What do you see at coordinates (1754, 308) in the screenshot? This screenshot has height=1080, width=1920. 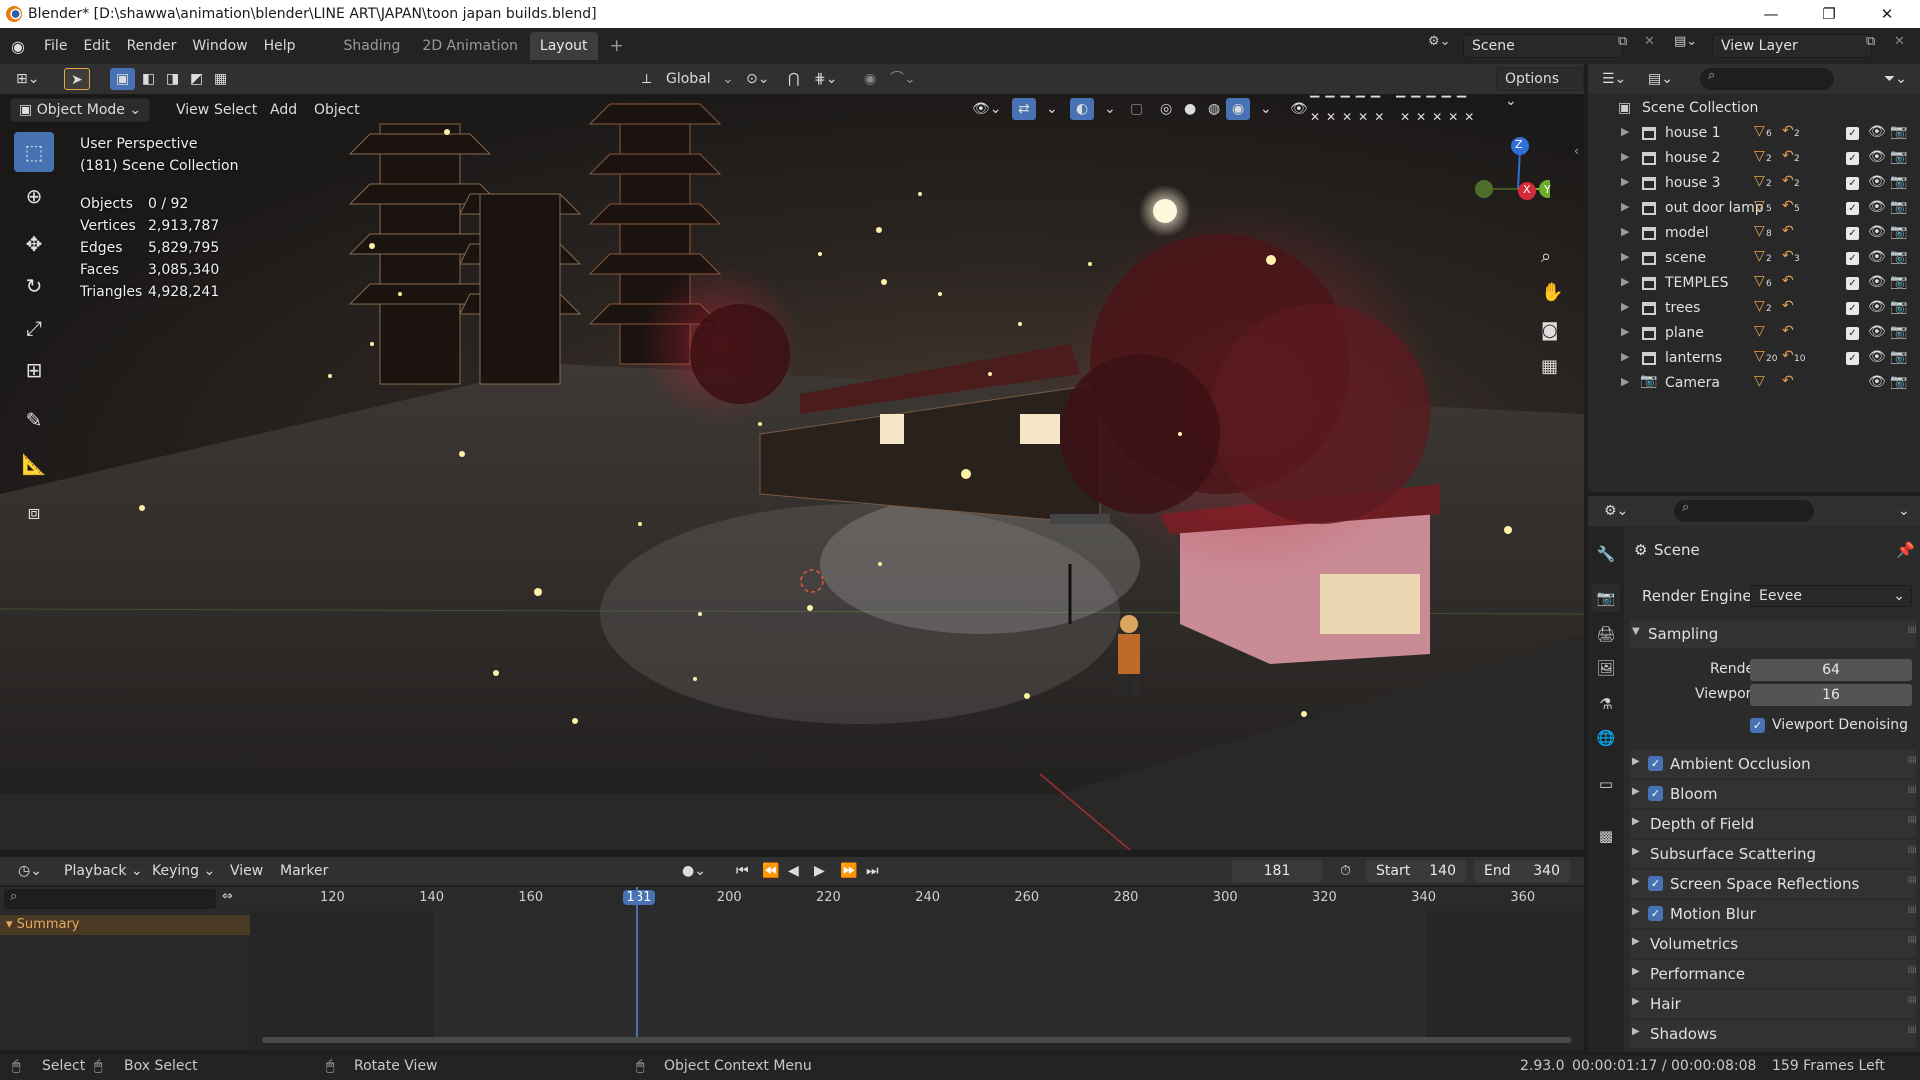 I see `outliner-item: ▶ trees ▽ 2 ↶ ✓ 👁 📷` at bounding box center [1754, 308].